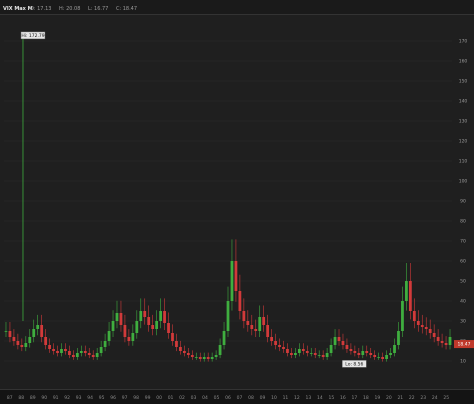 The height and width of the screenshot is (404, 474). What do you see at coordinates (21, 398) in the screenshot?
I see `x-tick-label: 88` at bounding box center [21, 398].